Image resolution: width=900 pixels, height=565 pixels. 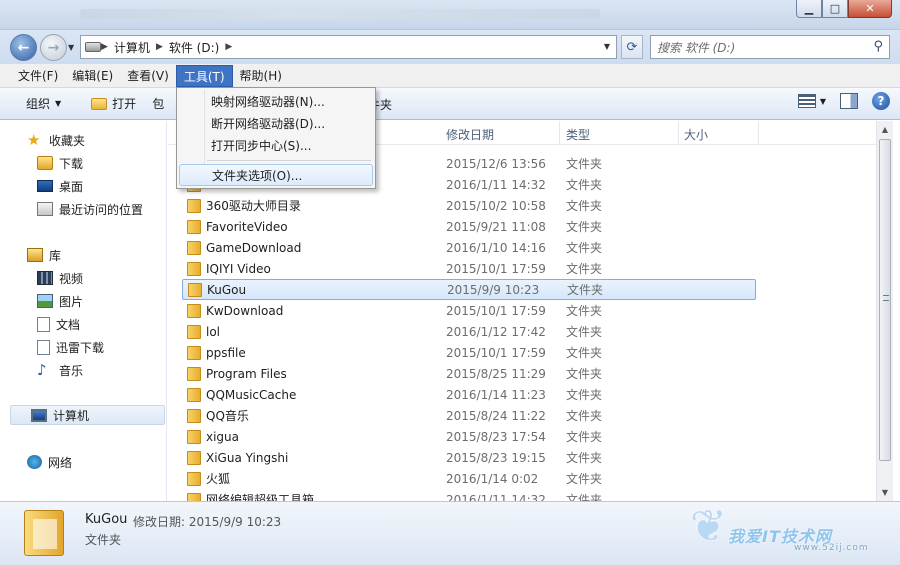 I want to click on file-name: 360驱动大师目录, so click(x=253, y=206).